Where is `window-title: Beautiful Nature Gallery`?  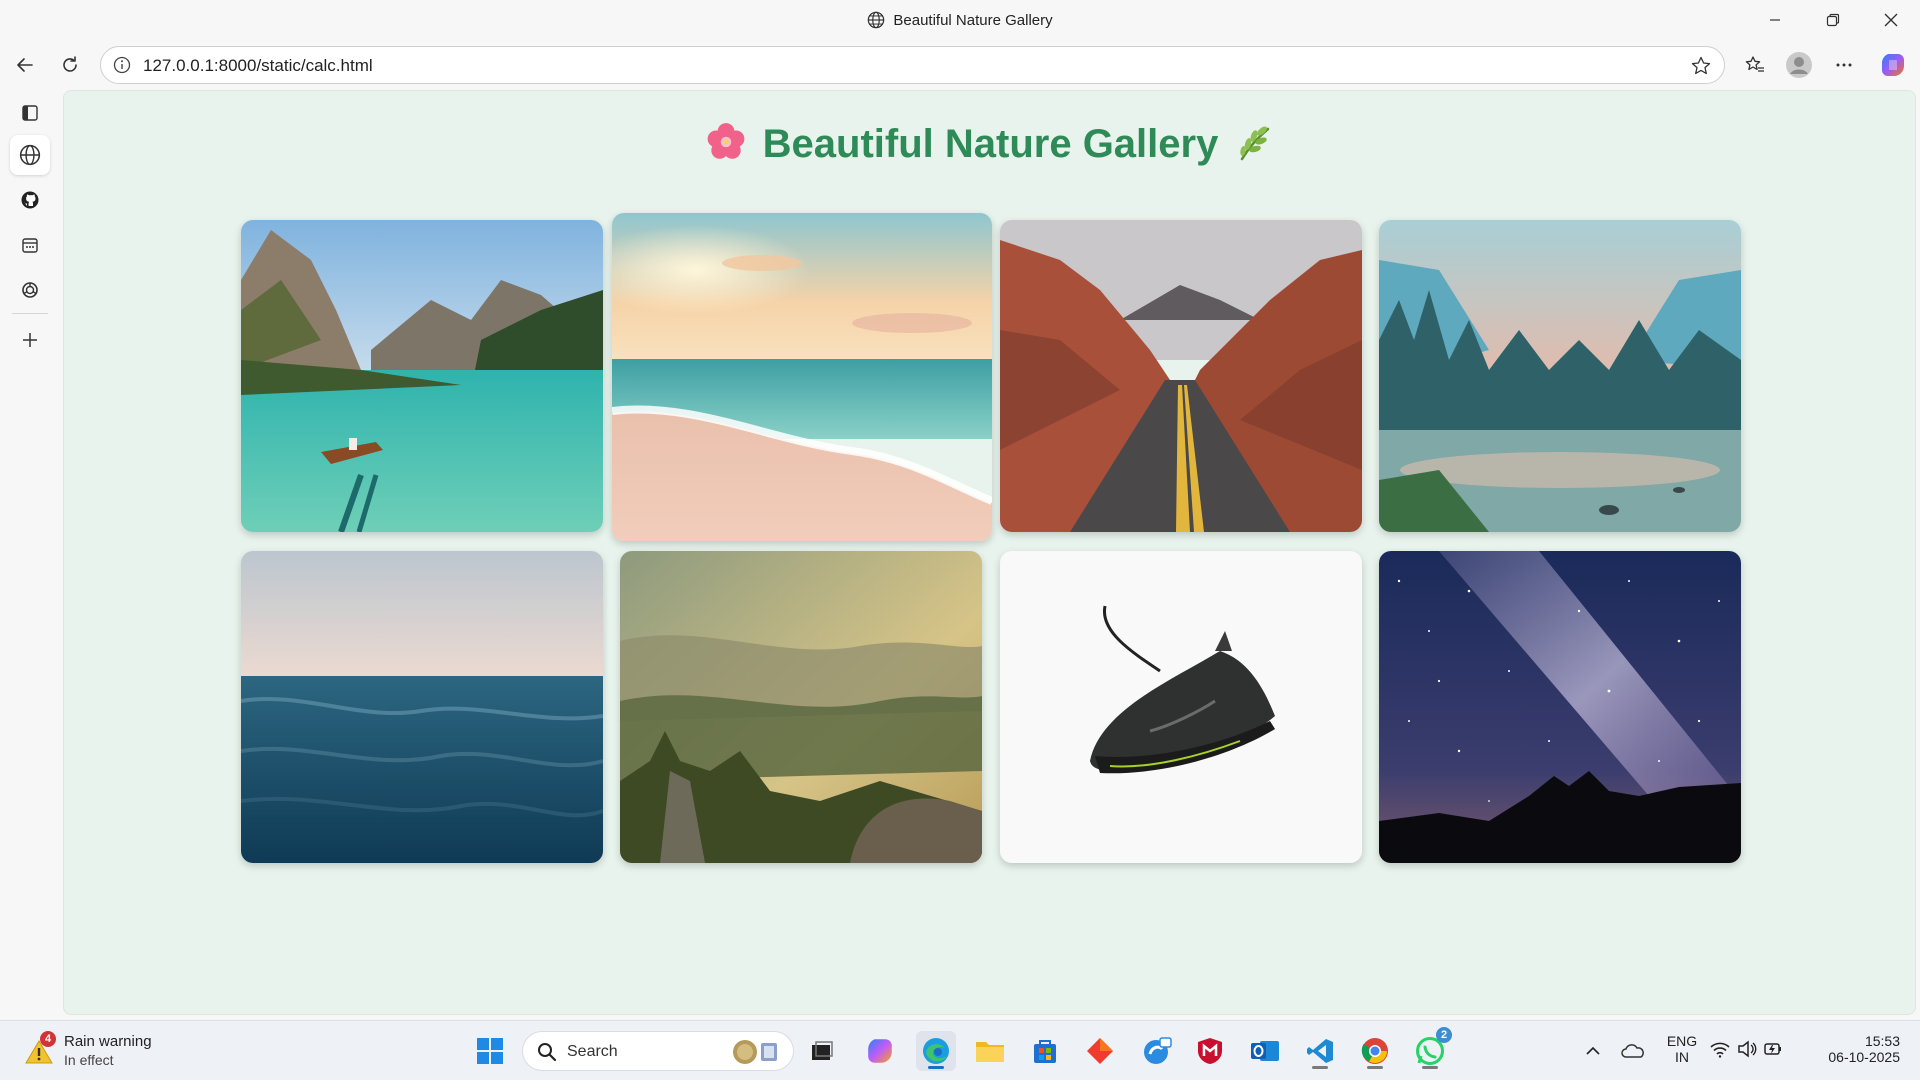
window-title: Beautiful Nature Gallery is located at coordinates (960, 22).